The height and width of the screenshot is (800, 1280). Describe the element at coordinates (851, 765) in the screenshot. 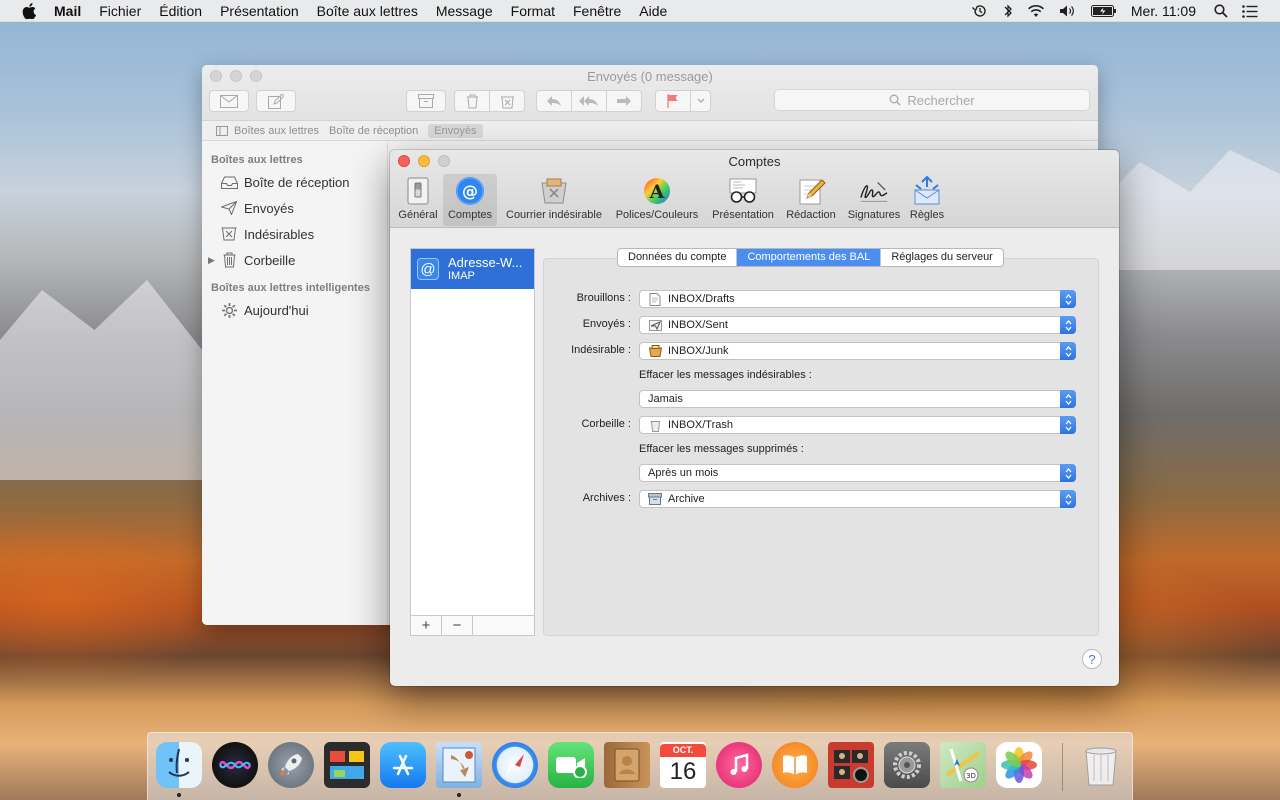

I see `photo-booth-icon` at that location.